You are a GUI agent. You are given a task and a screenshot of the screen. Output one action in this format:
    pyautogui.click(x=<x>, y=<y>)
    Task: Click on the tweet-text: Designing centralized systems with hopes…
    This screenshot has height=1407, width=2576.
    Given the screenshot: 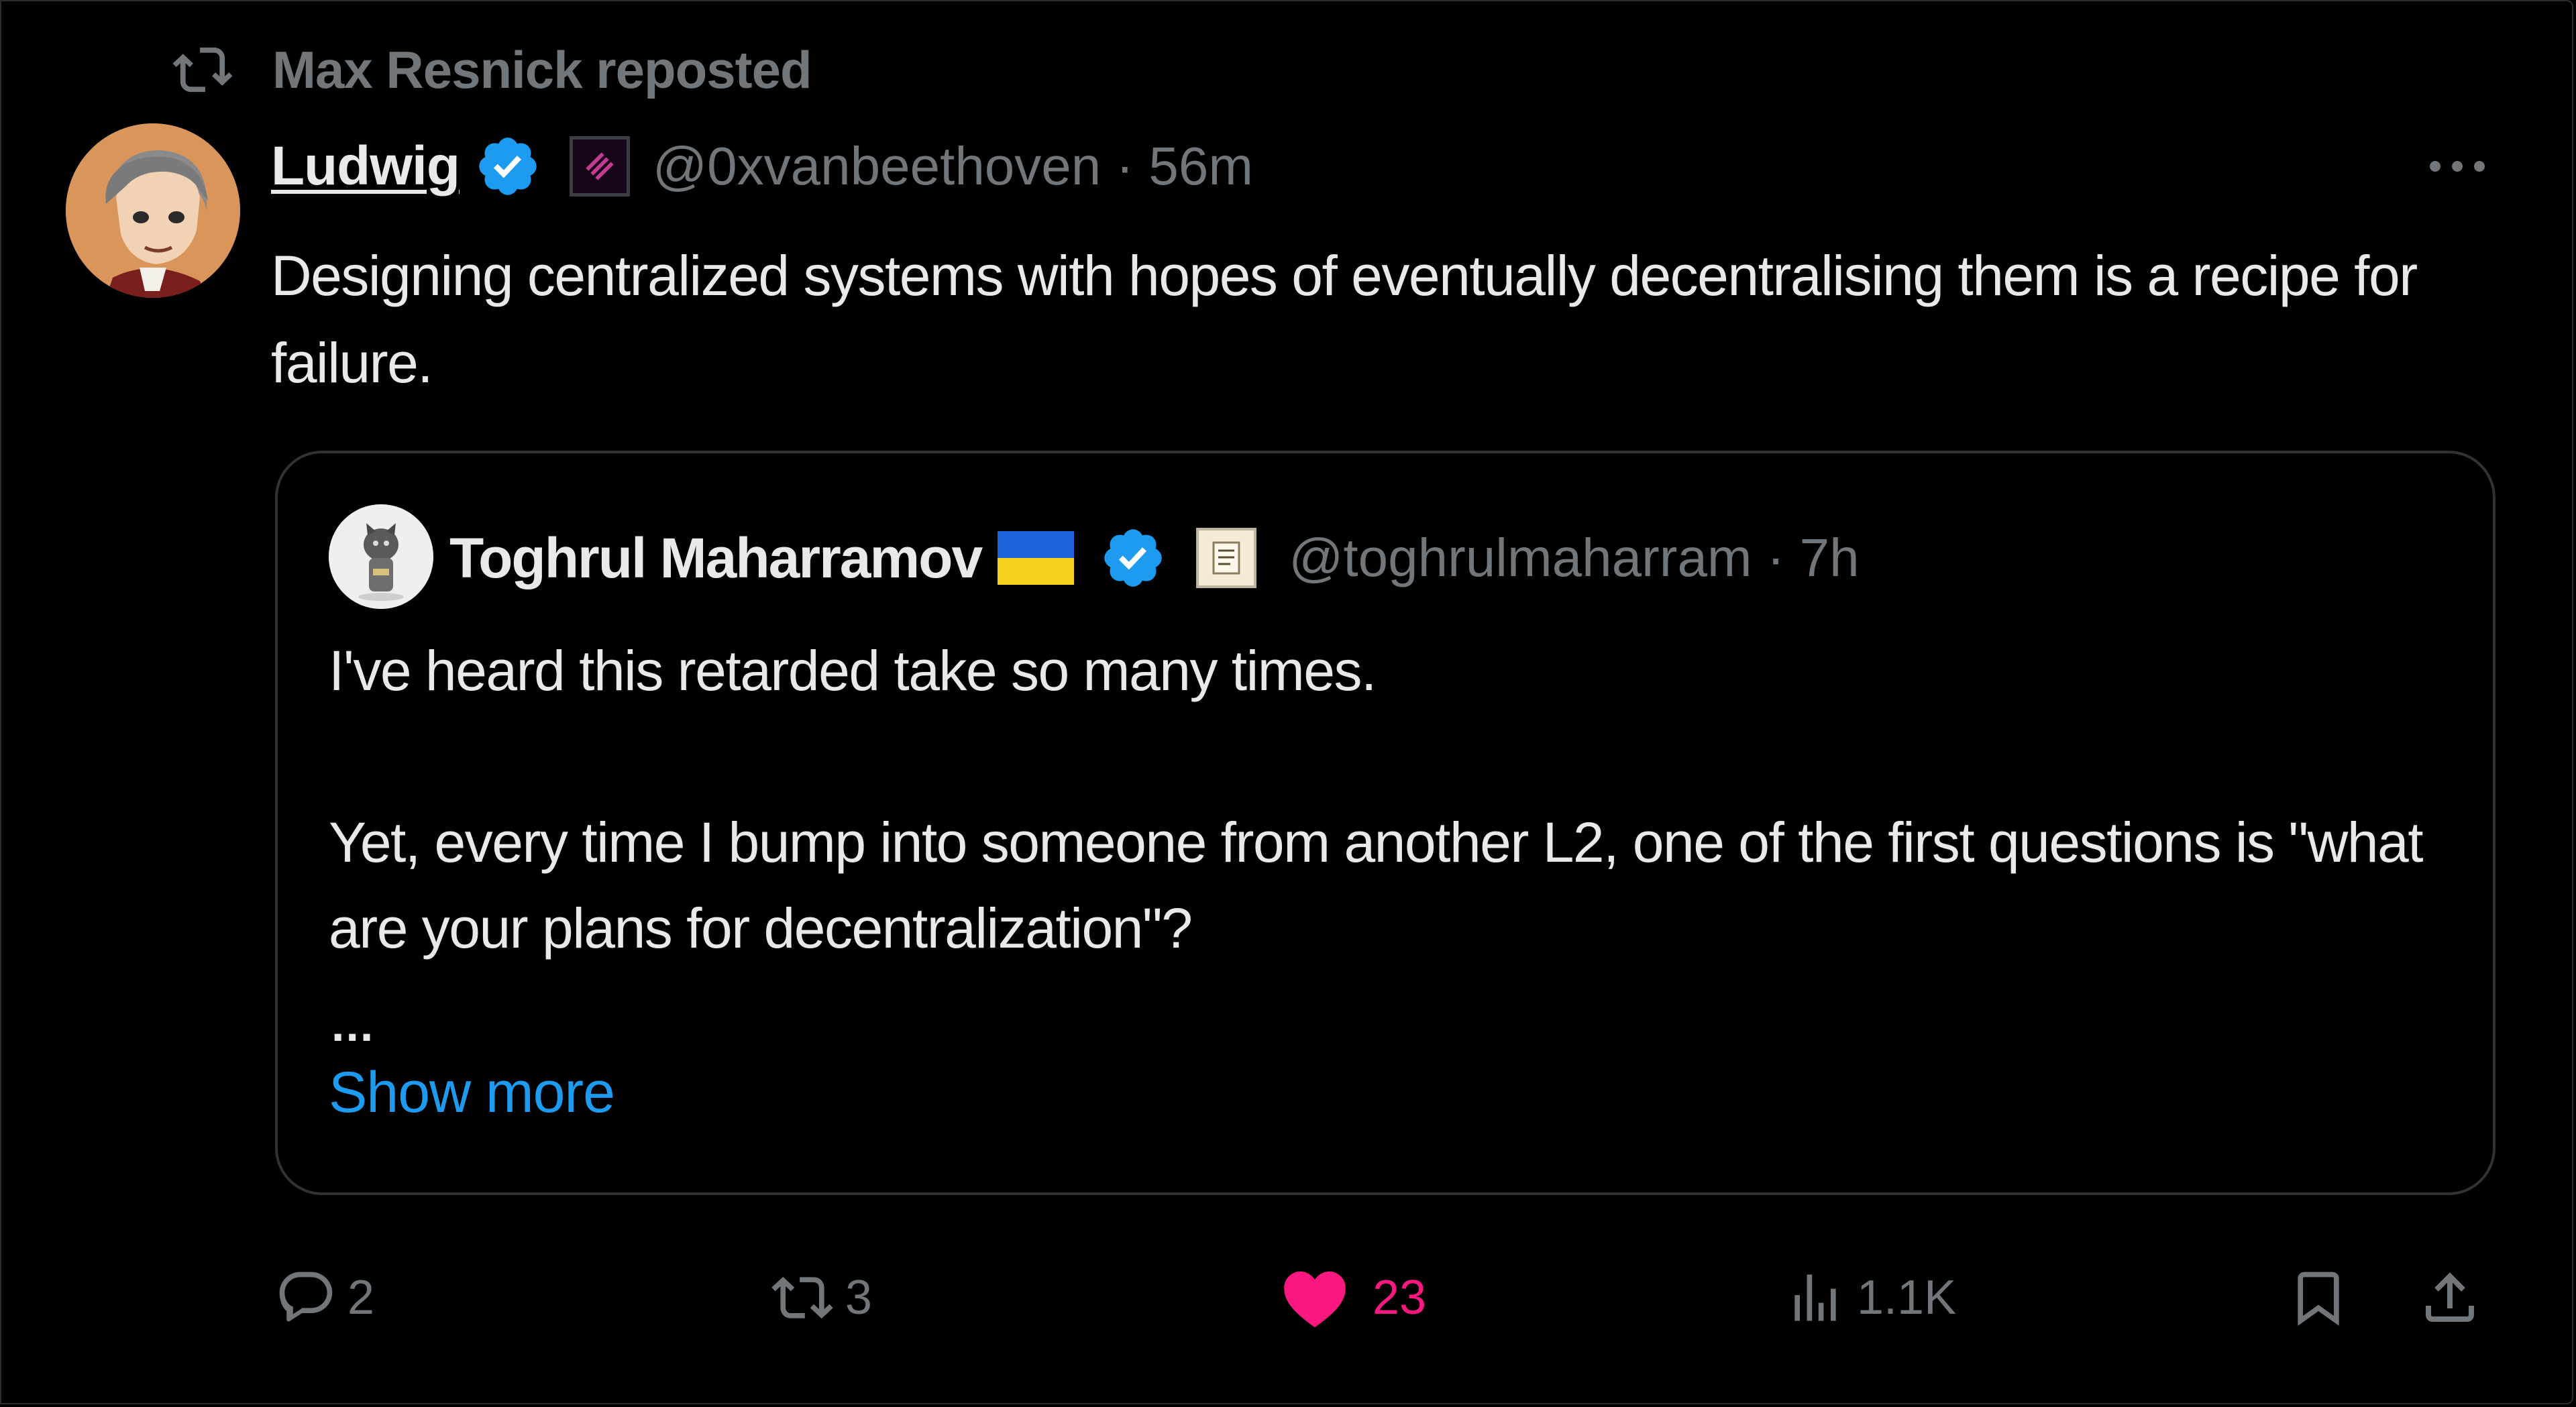 What is the action you would take?
    pyautogui.click(x=1344, y=319)
    